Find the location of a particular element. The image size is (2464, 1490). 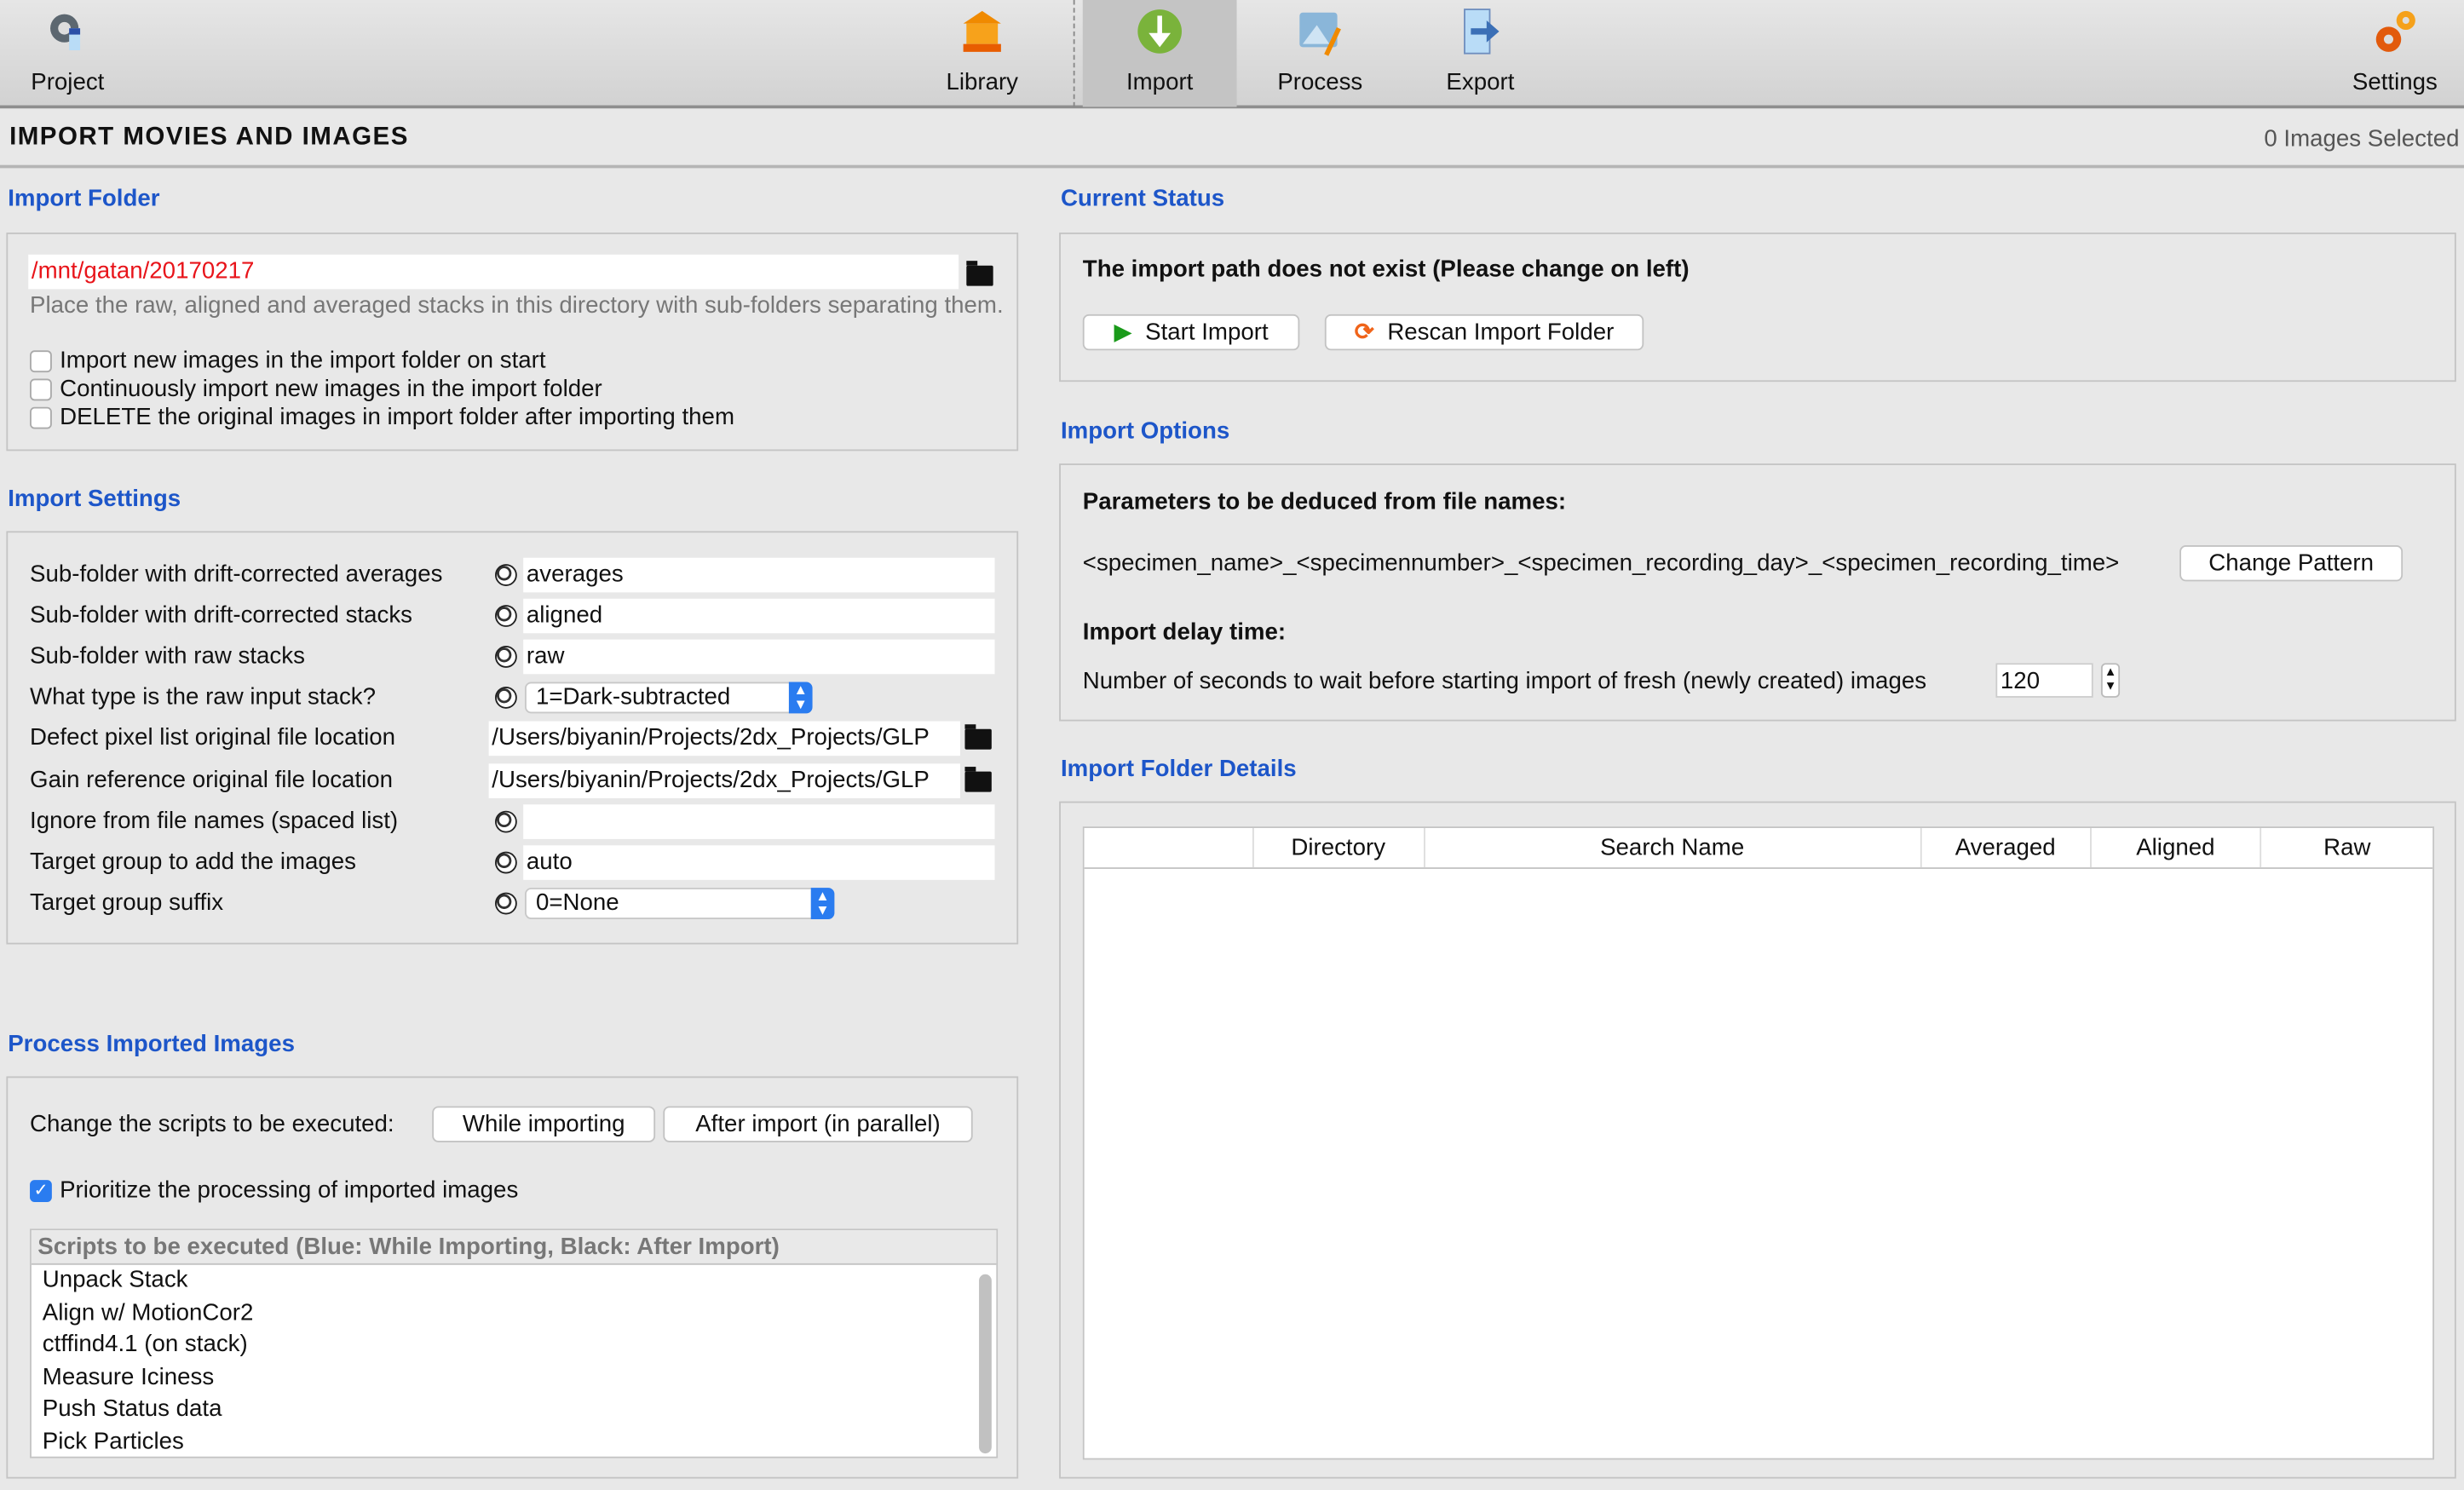

continuous-import-checkbox is located at coordinates (41, 389).